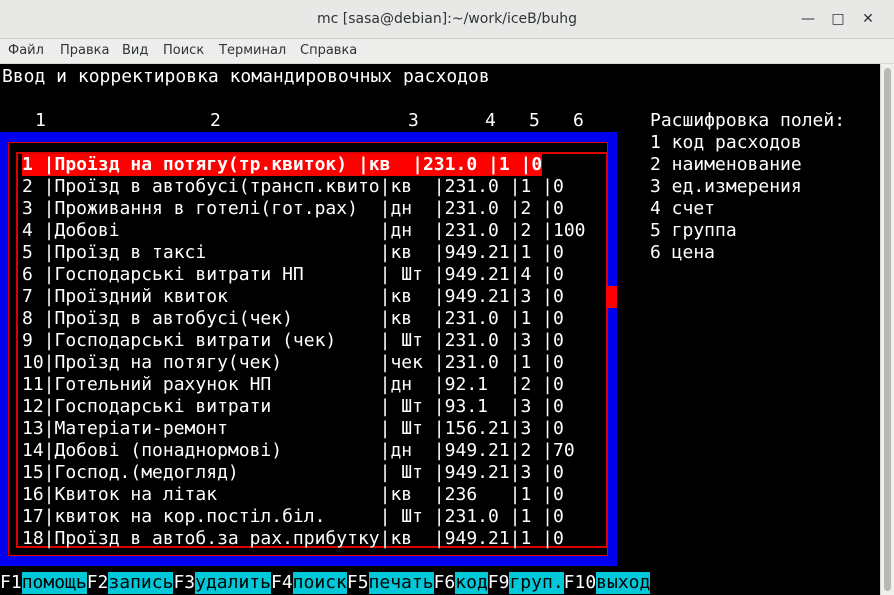  I want to click on list-row: 16|Квиток на літак |кв |236 |1 |0, so click(293, 495).